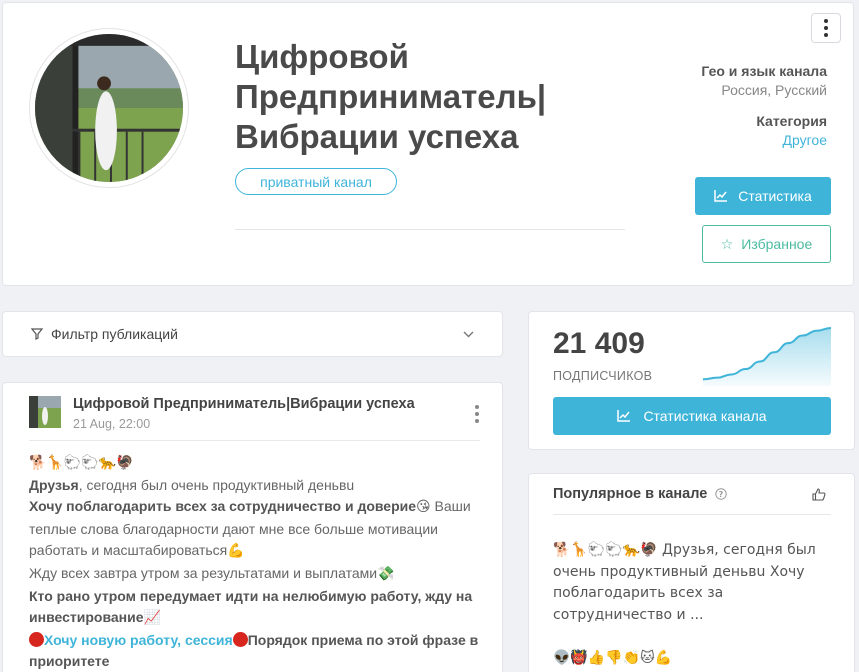 This screenshot has height=672, width=859. I want to click on subscriber-count: 21 409, so click(599, 343).